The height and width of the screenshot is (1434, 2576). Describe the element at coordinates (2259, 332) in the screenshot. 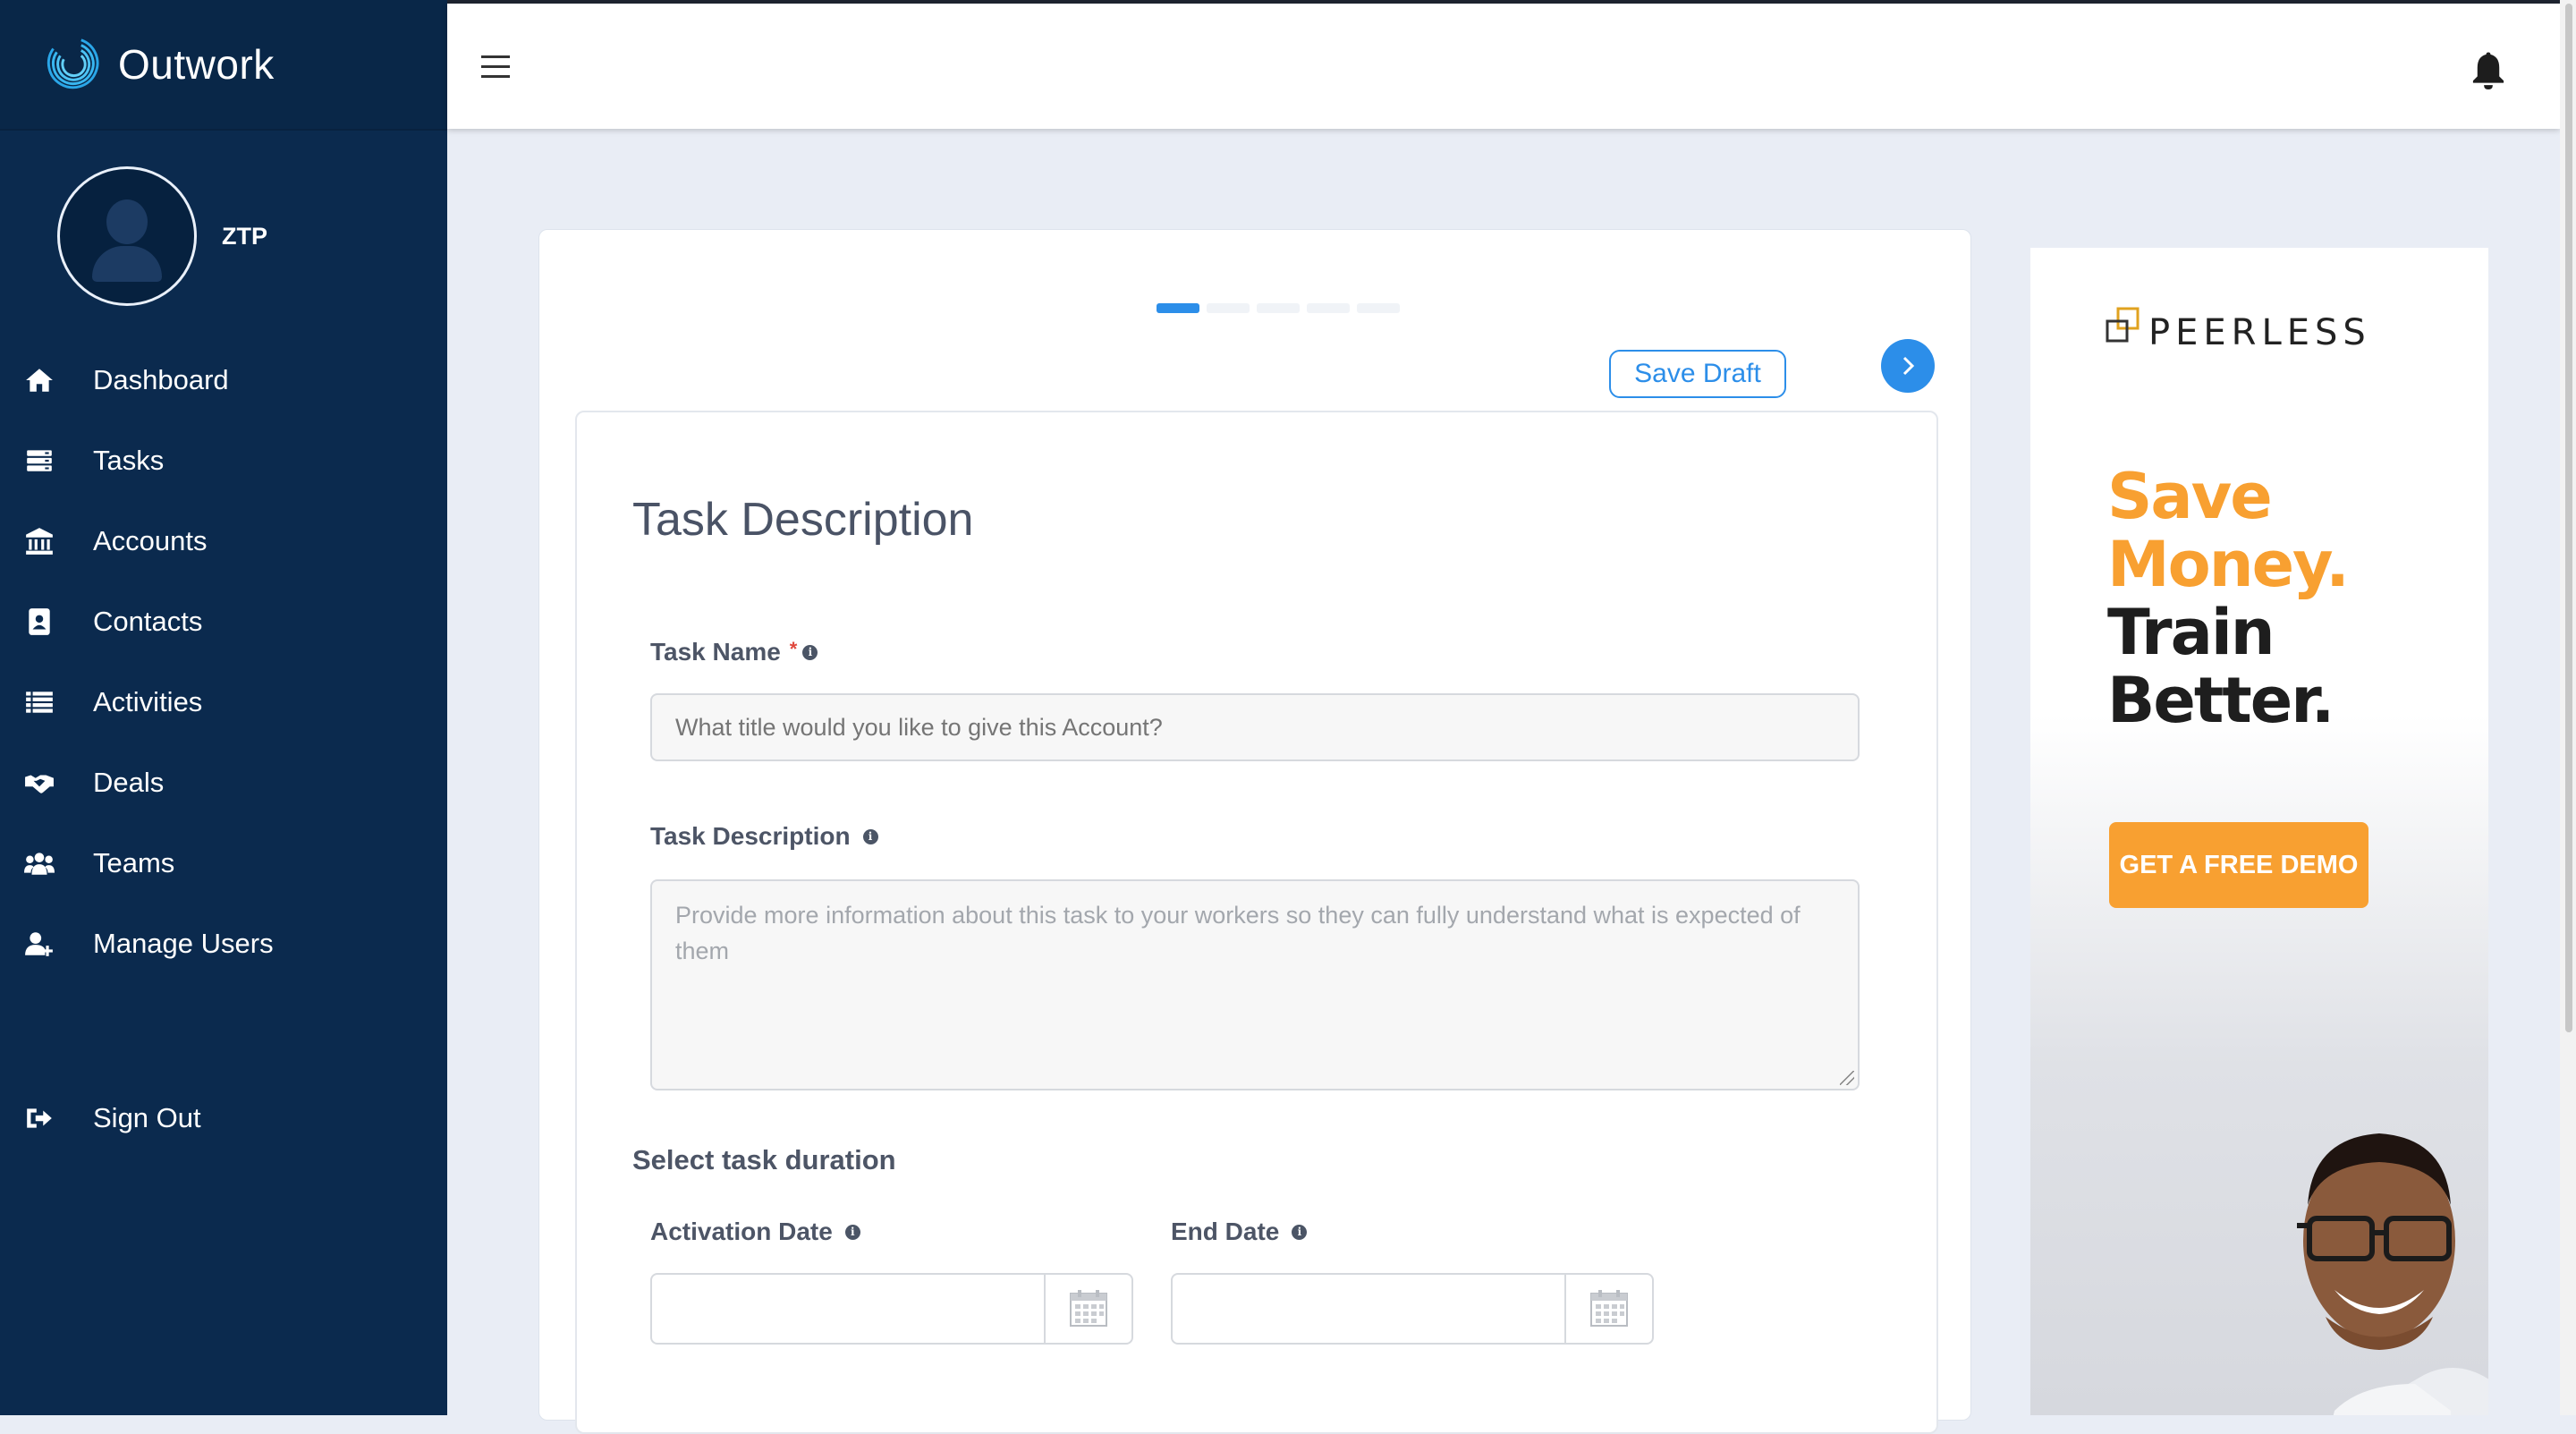

I see `peerless-brand: PEERLESS` at that location.